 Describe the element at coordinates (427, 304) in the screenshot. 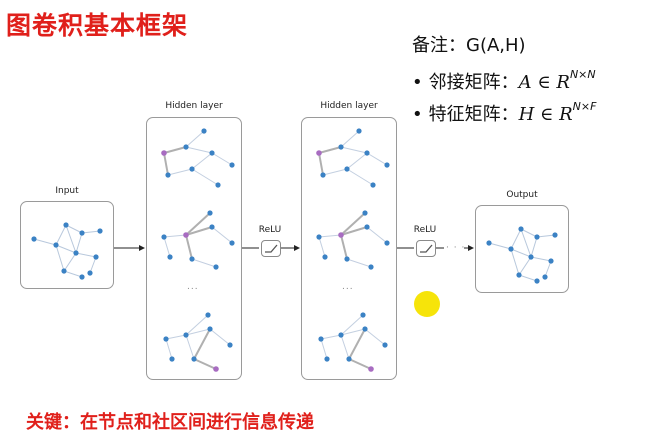

I see `highlight-dot` at that location.